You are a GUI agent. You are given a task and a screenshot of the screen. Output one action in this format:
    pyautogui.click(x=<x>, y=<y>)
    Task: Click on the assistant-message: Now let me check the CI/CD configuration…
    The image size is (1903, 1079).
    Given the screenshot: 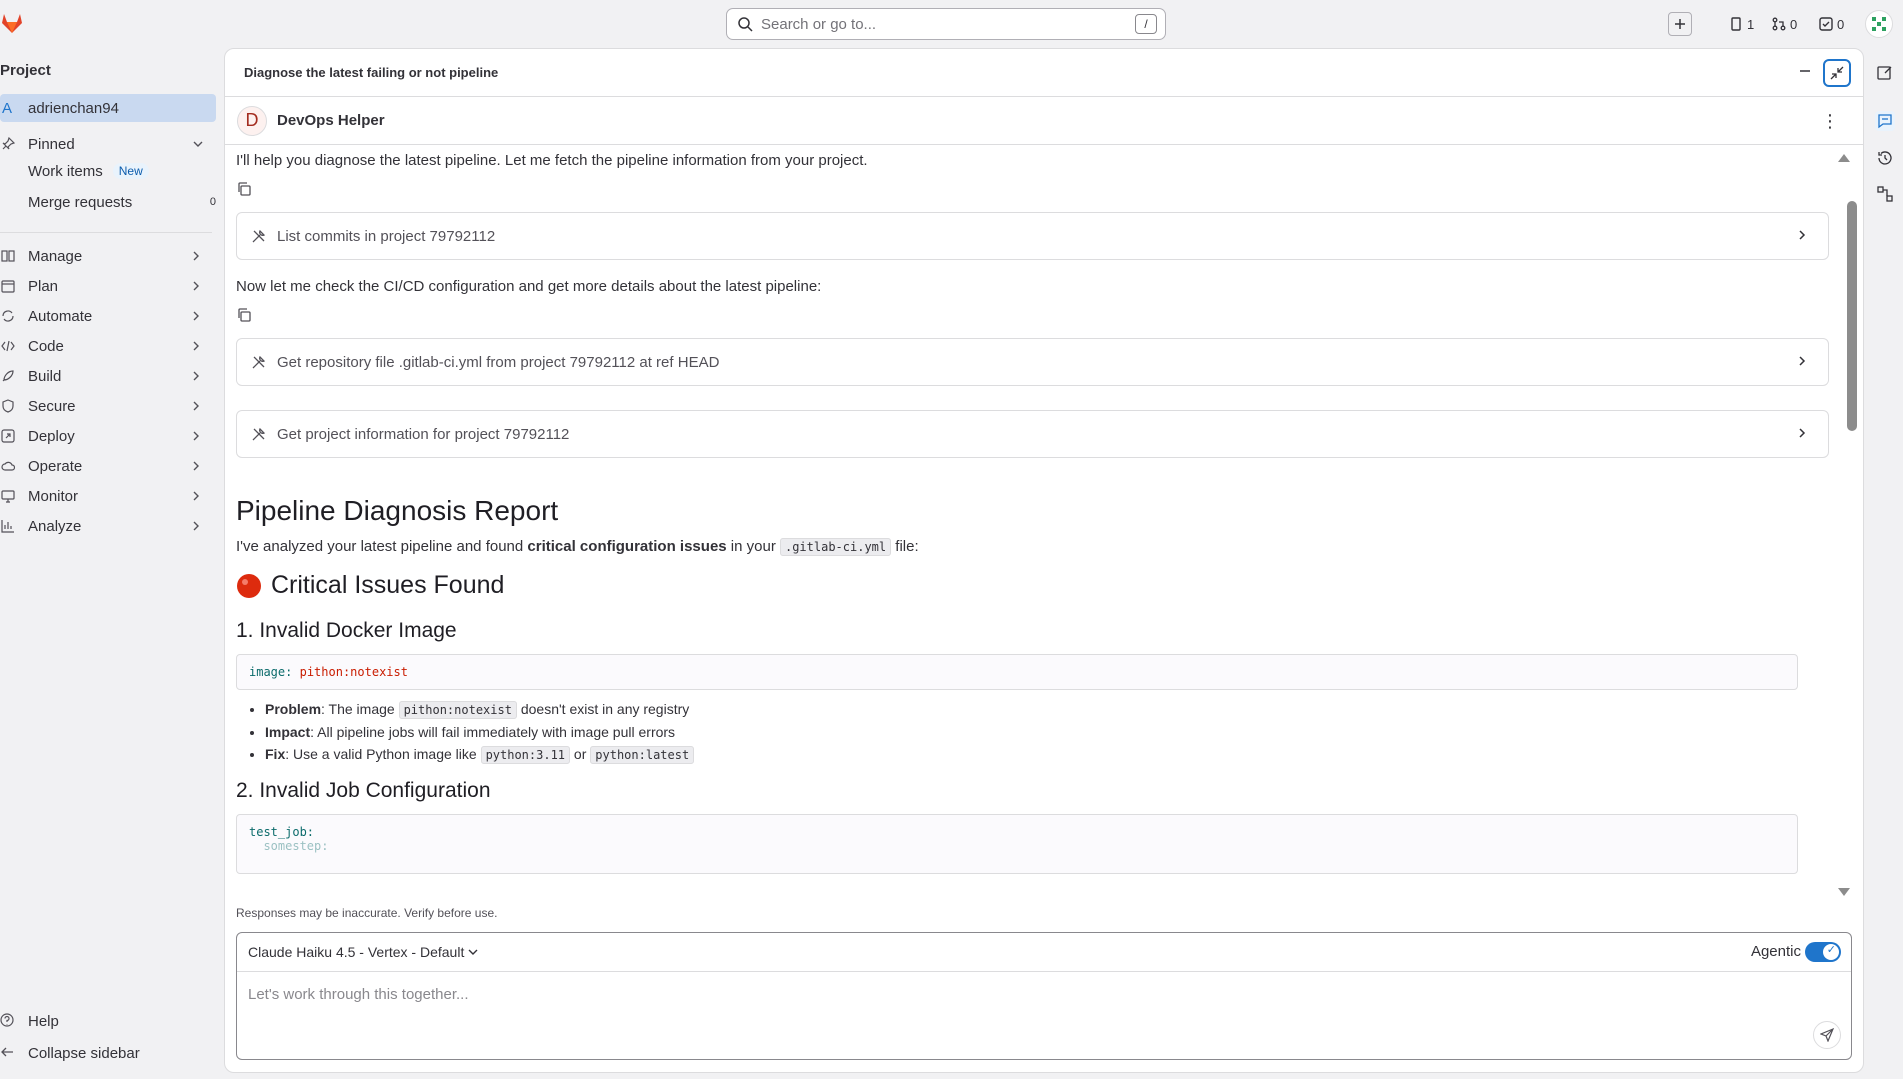 What is the action you would take?
    pyautogui.click(x=529, y=286)
    